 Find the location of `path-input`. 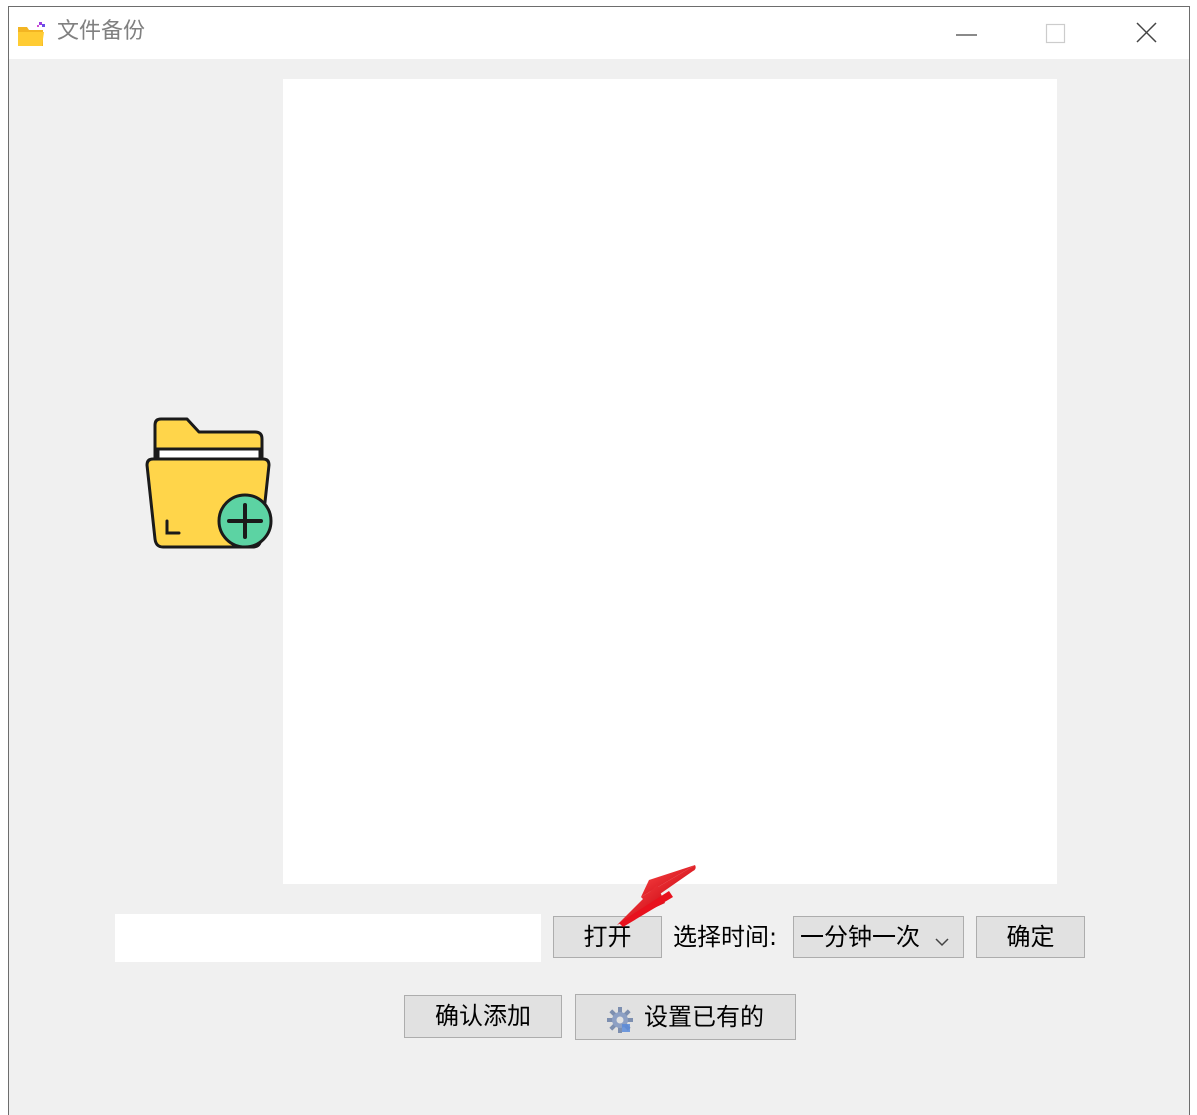

path-input is located at coordinates (328, 938).